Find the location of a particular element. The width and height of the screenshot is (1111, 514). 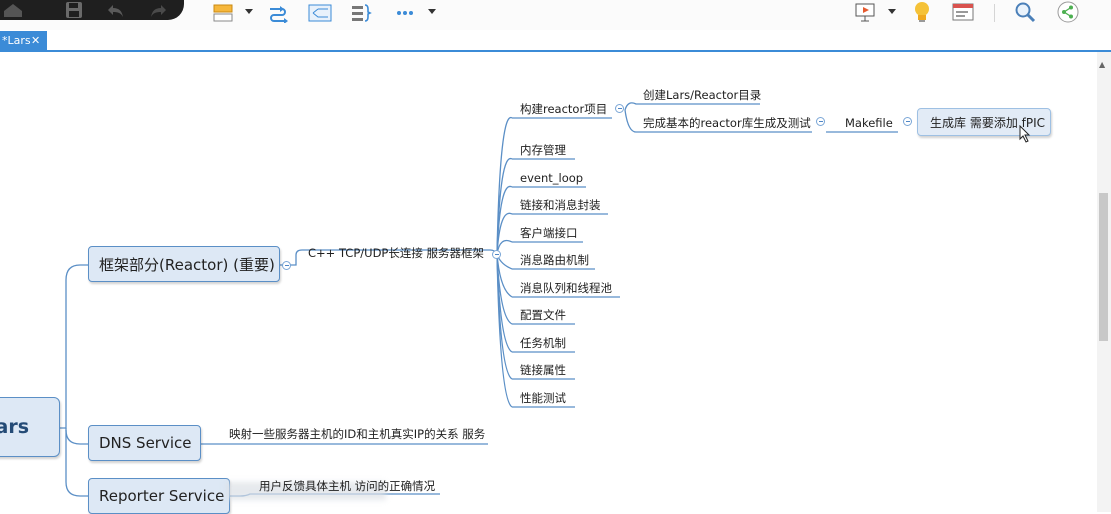

subtopic-dns-desc: 映射一些服务器主机的ID和主机真实IP的关系 服务 is located at coordinates (357, 434).